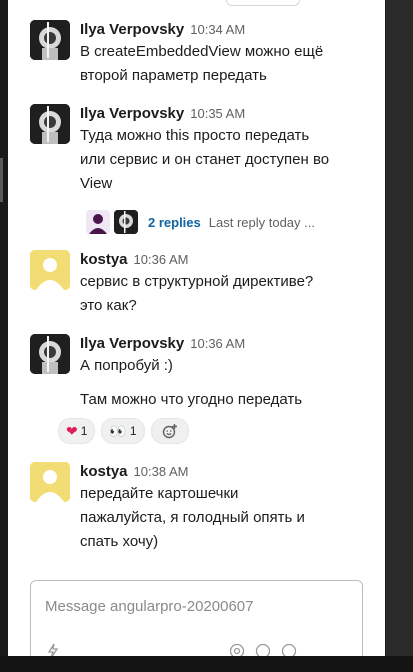 The width and height of the screenshot is (413, 672). I want to click on message-line: Туда можно this просто передать, so click(195, 135).